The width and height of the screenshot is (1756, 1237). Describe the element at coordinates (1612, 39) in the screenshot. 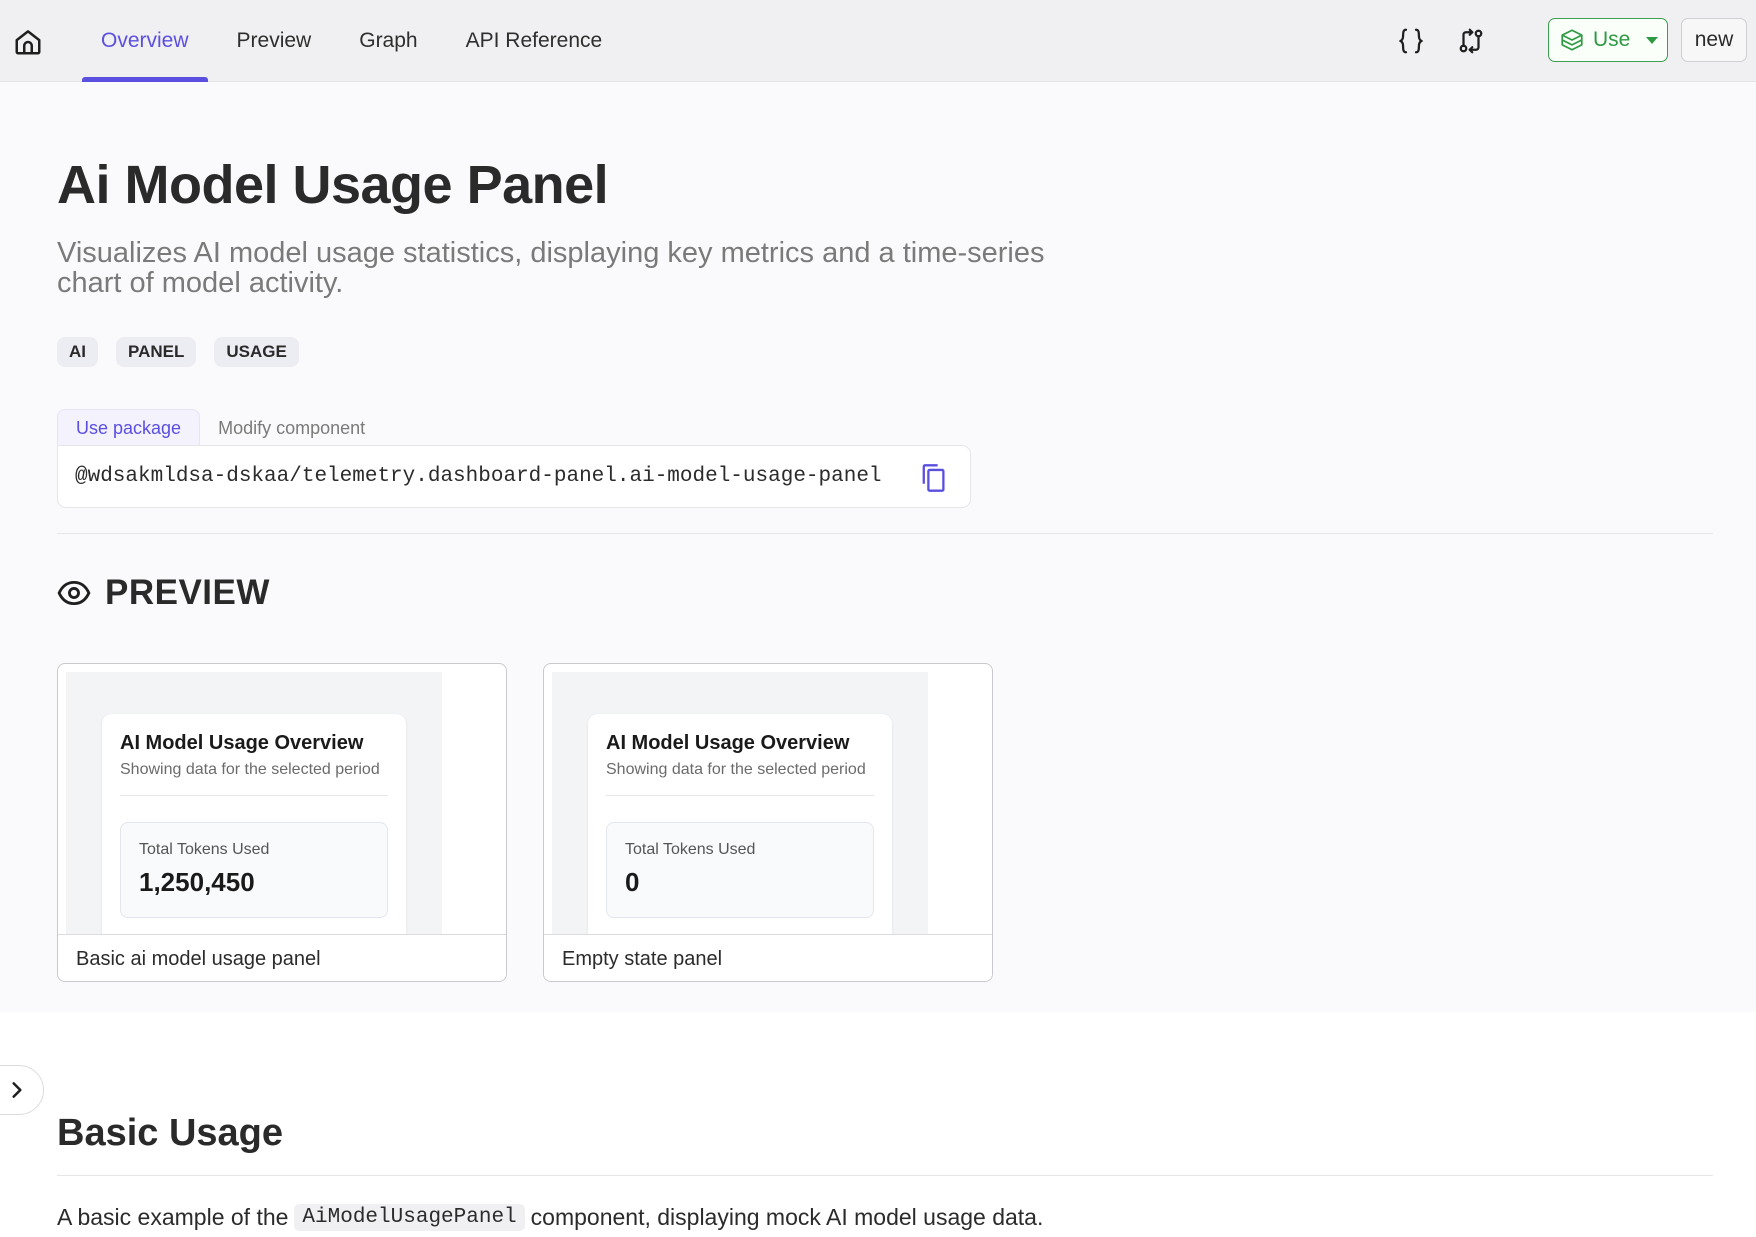

I see `use-button-label: Use` at that location.